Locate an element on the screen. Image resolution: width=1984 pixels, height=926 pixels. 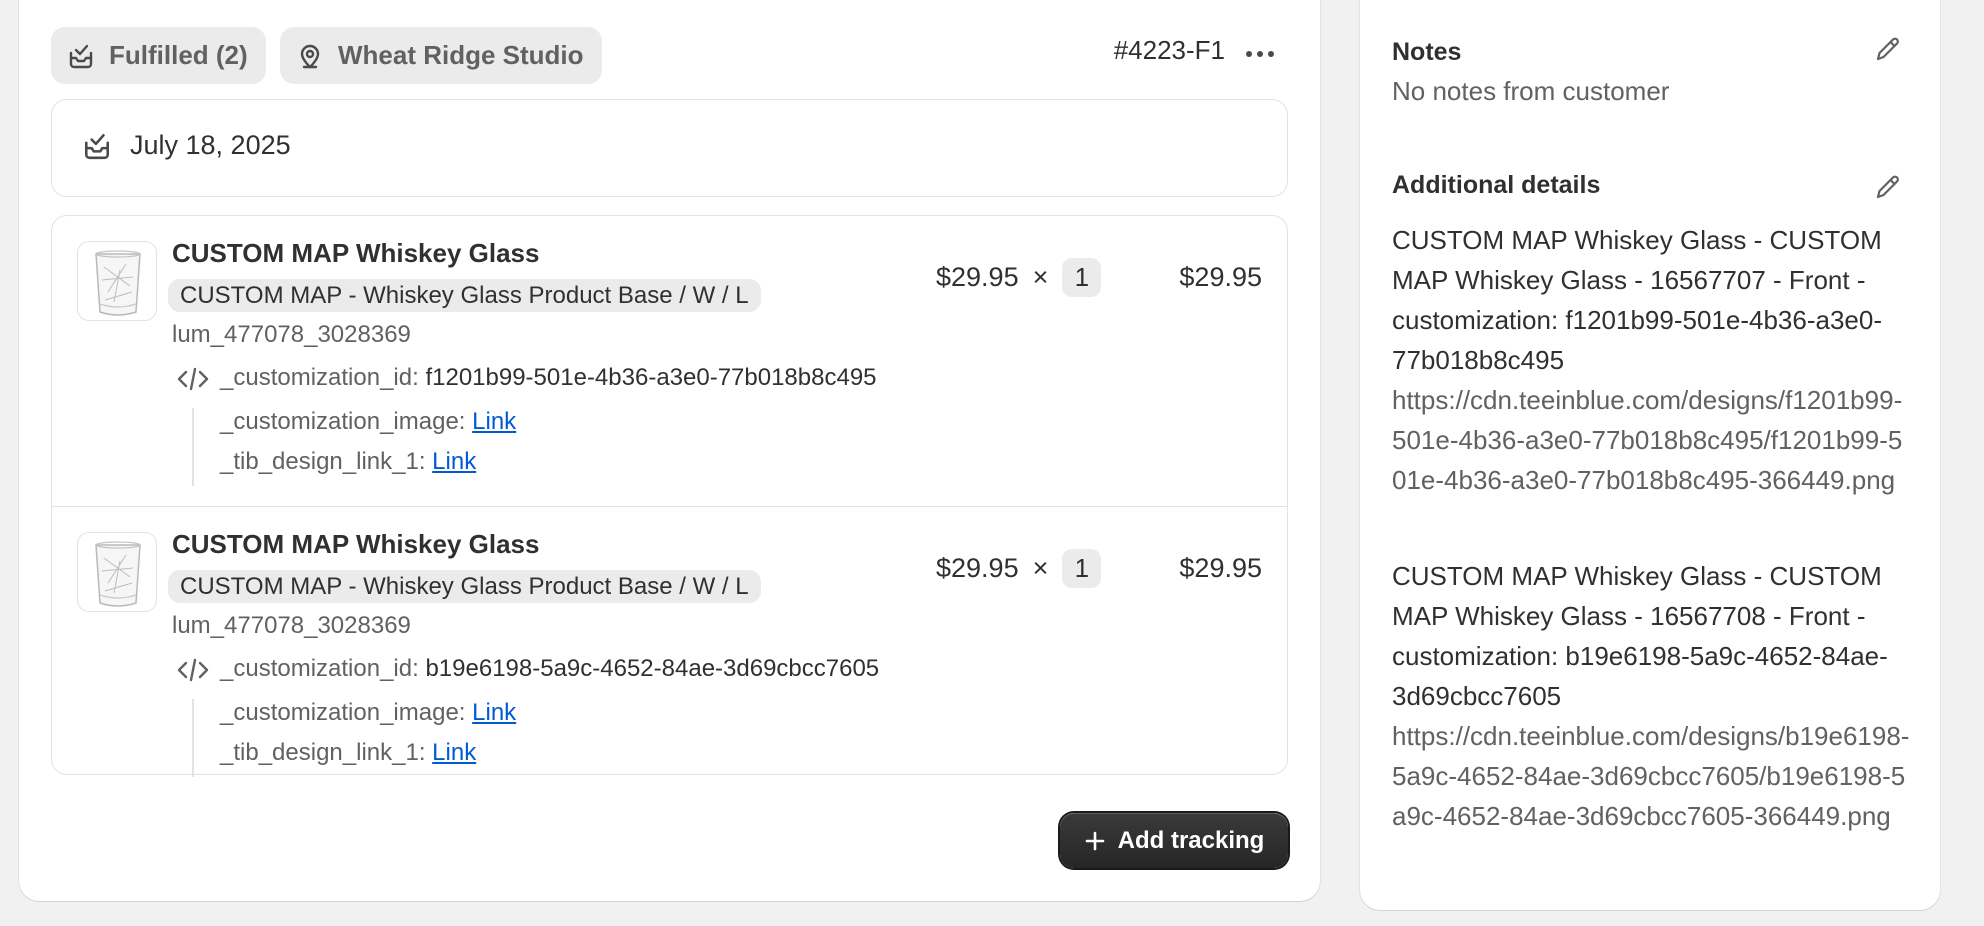
fulfillment-location-badge: Wheat Ridge Studio is located at coordinates (441, 55).